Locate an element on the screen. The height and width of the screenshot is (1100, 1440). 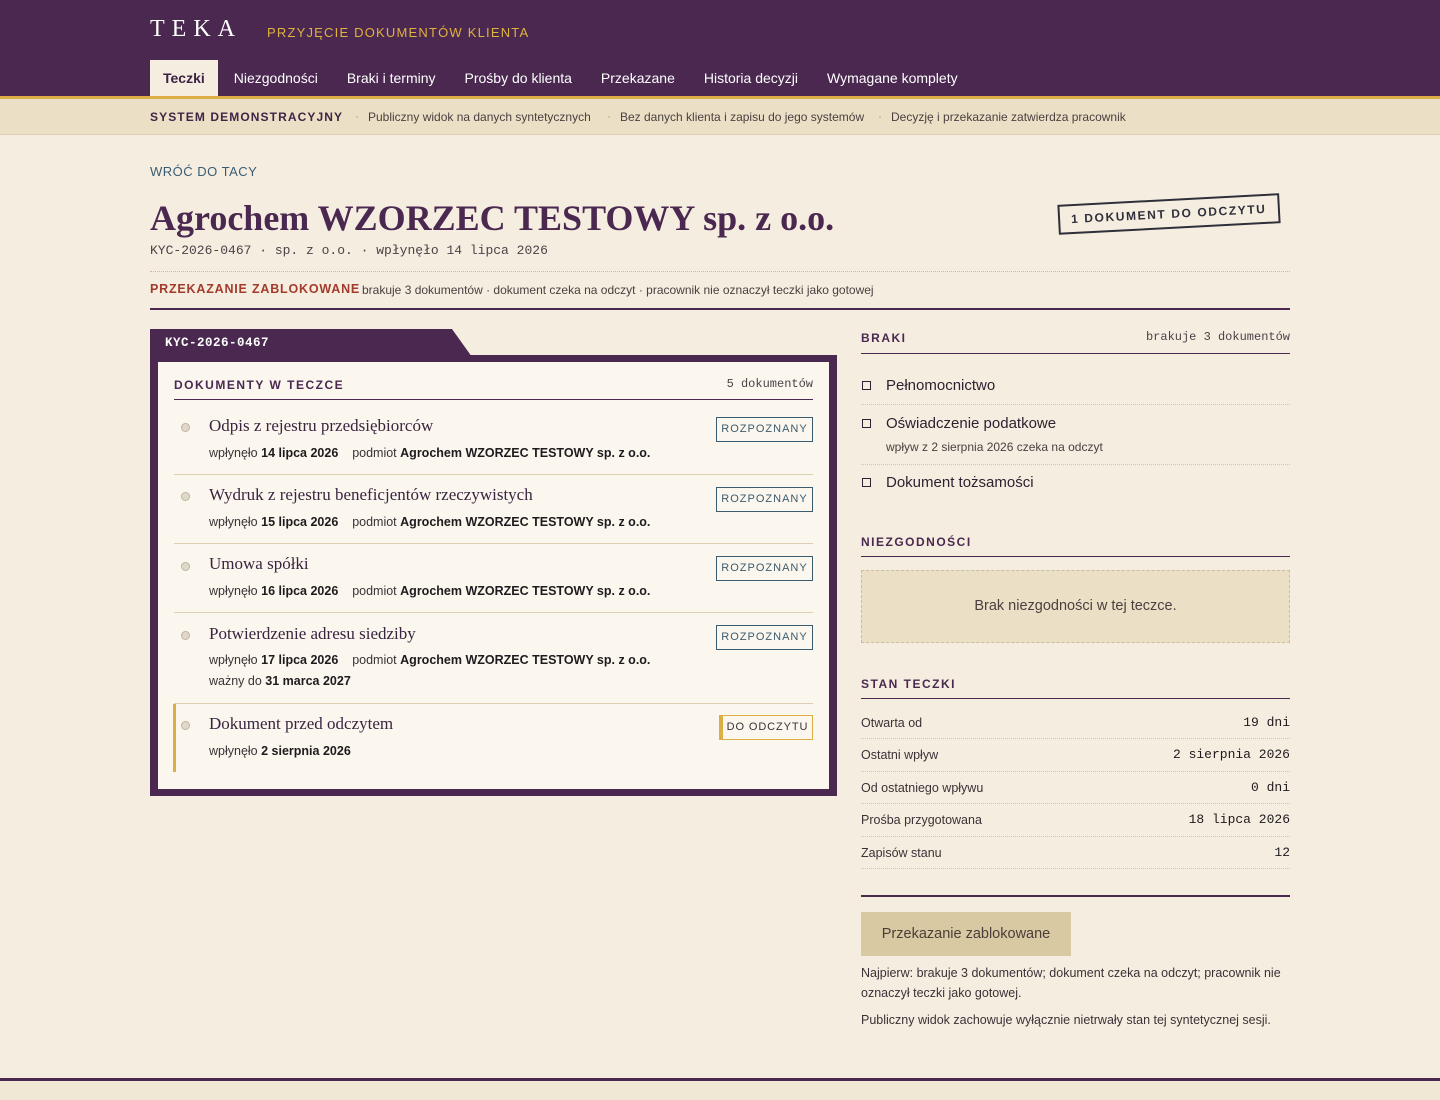
documents-section-title: DOKUMENTY W TECZCE is located at coordinates (259, 385).